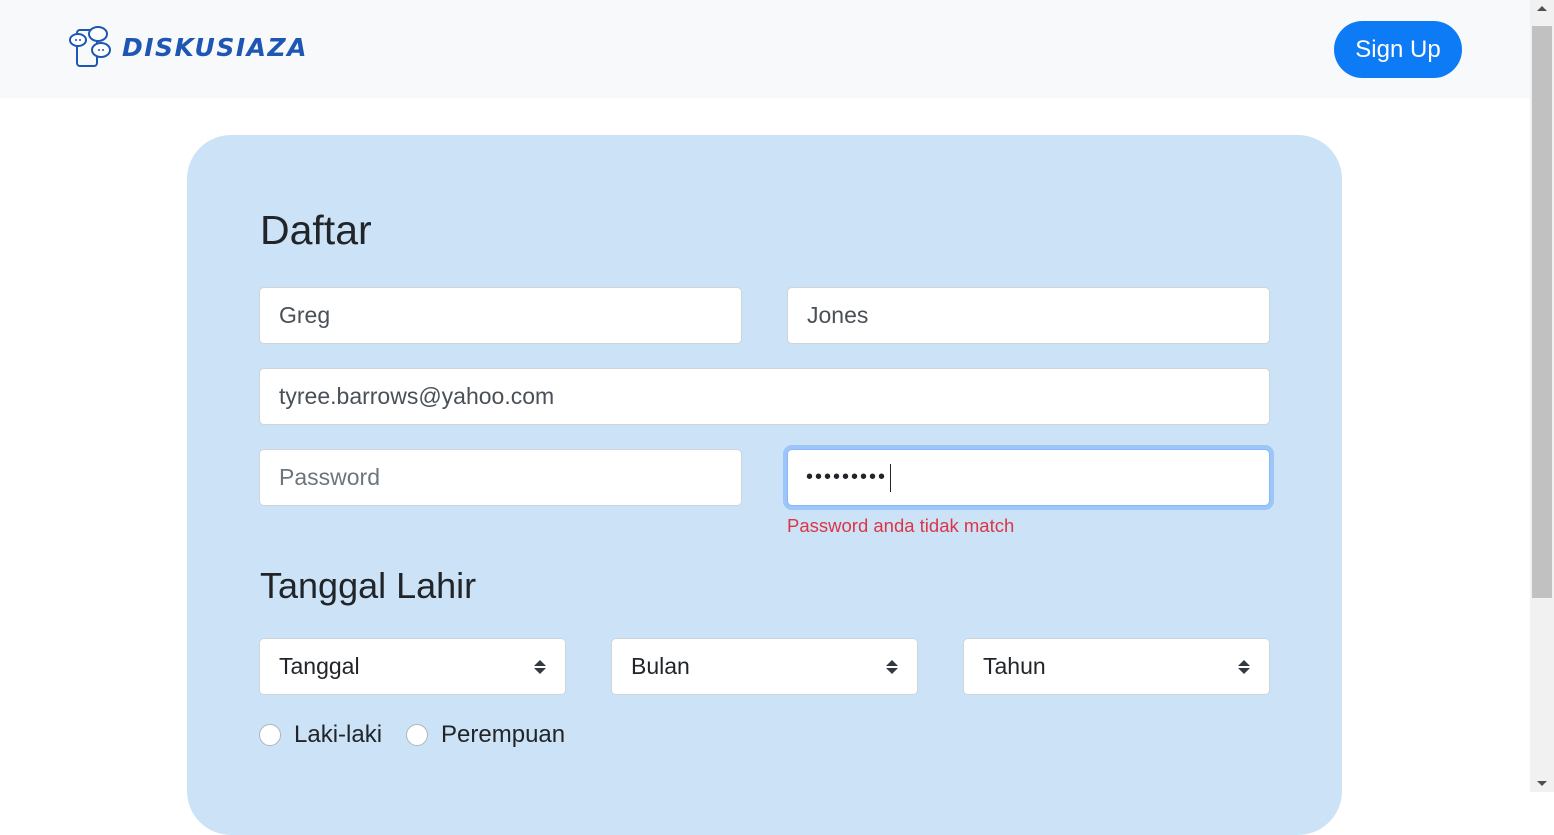 This screenshot has height=835, width=1554. What do you see at coordinates (500, 315) in the screenshot?
I see `first-name-input` at bounding box center [500, 315].